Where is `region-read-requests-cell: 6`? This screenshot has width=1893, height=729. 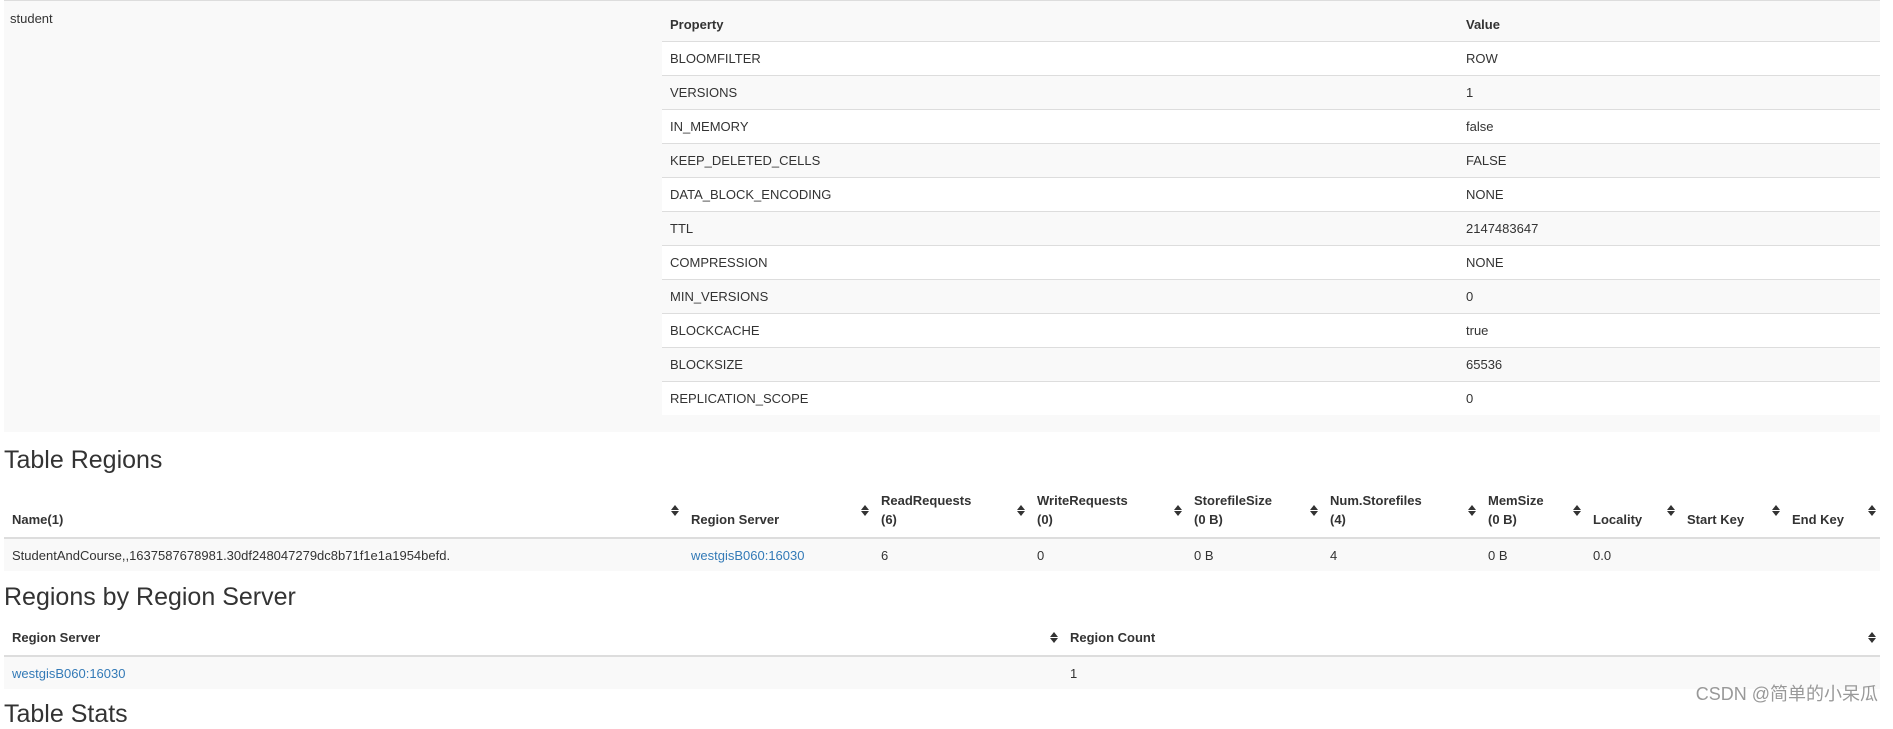 region-read-requests-cell: 6 is located at coordinates (951, 554).